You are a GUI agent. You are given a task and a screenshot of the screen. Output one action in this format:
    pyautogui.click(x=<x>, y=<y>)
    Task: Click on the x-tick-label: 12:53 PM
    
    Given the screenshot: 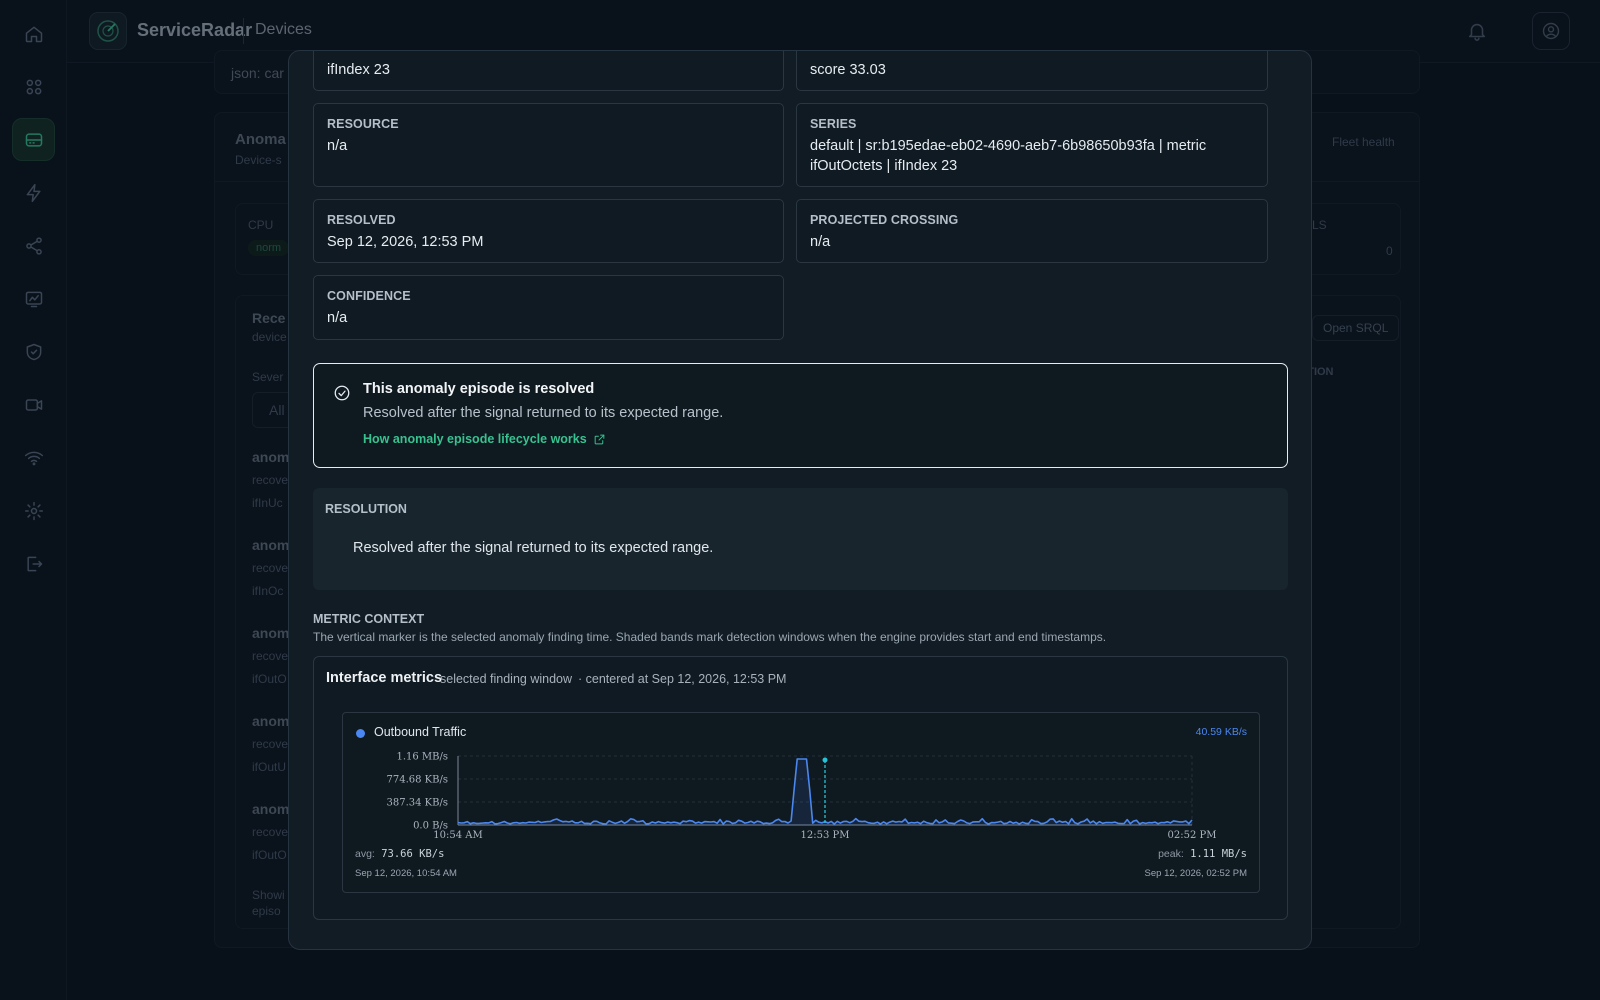 What is the action you would take?
    pyautogui.click(x=825, y=835)
    